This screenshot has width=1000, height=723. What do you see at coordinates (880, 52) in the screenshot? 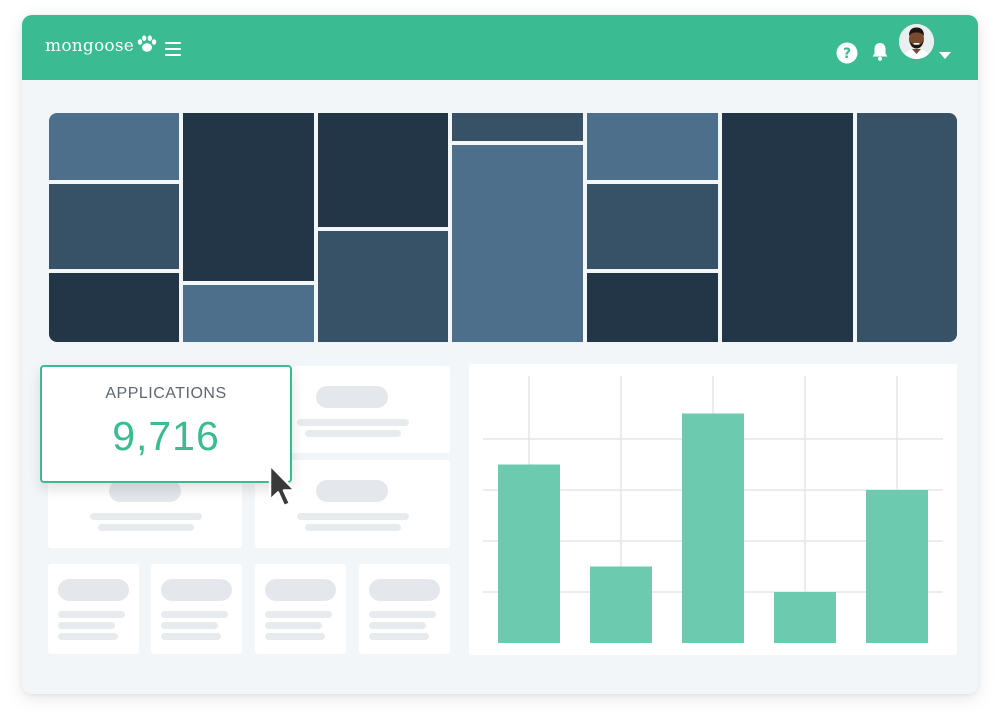
I see `bell-icon` at bounding box center [880, 52].